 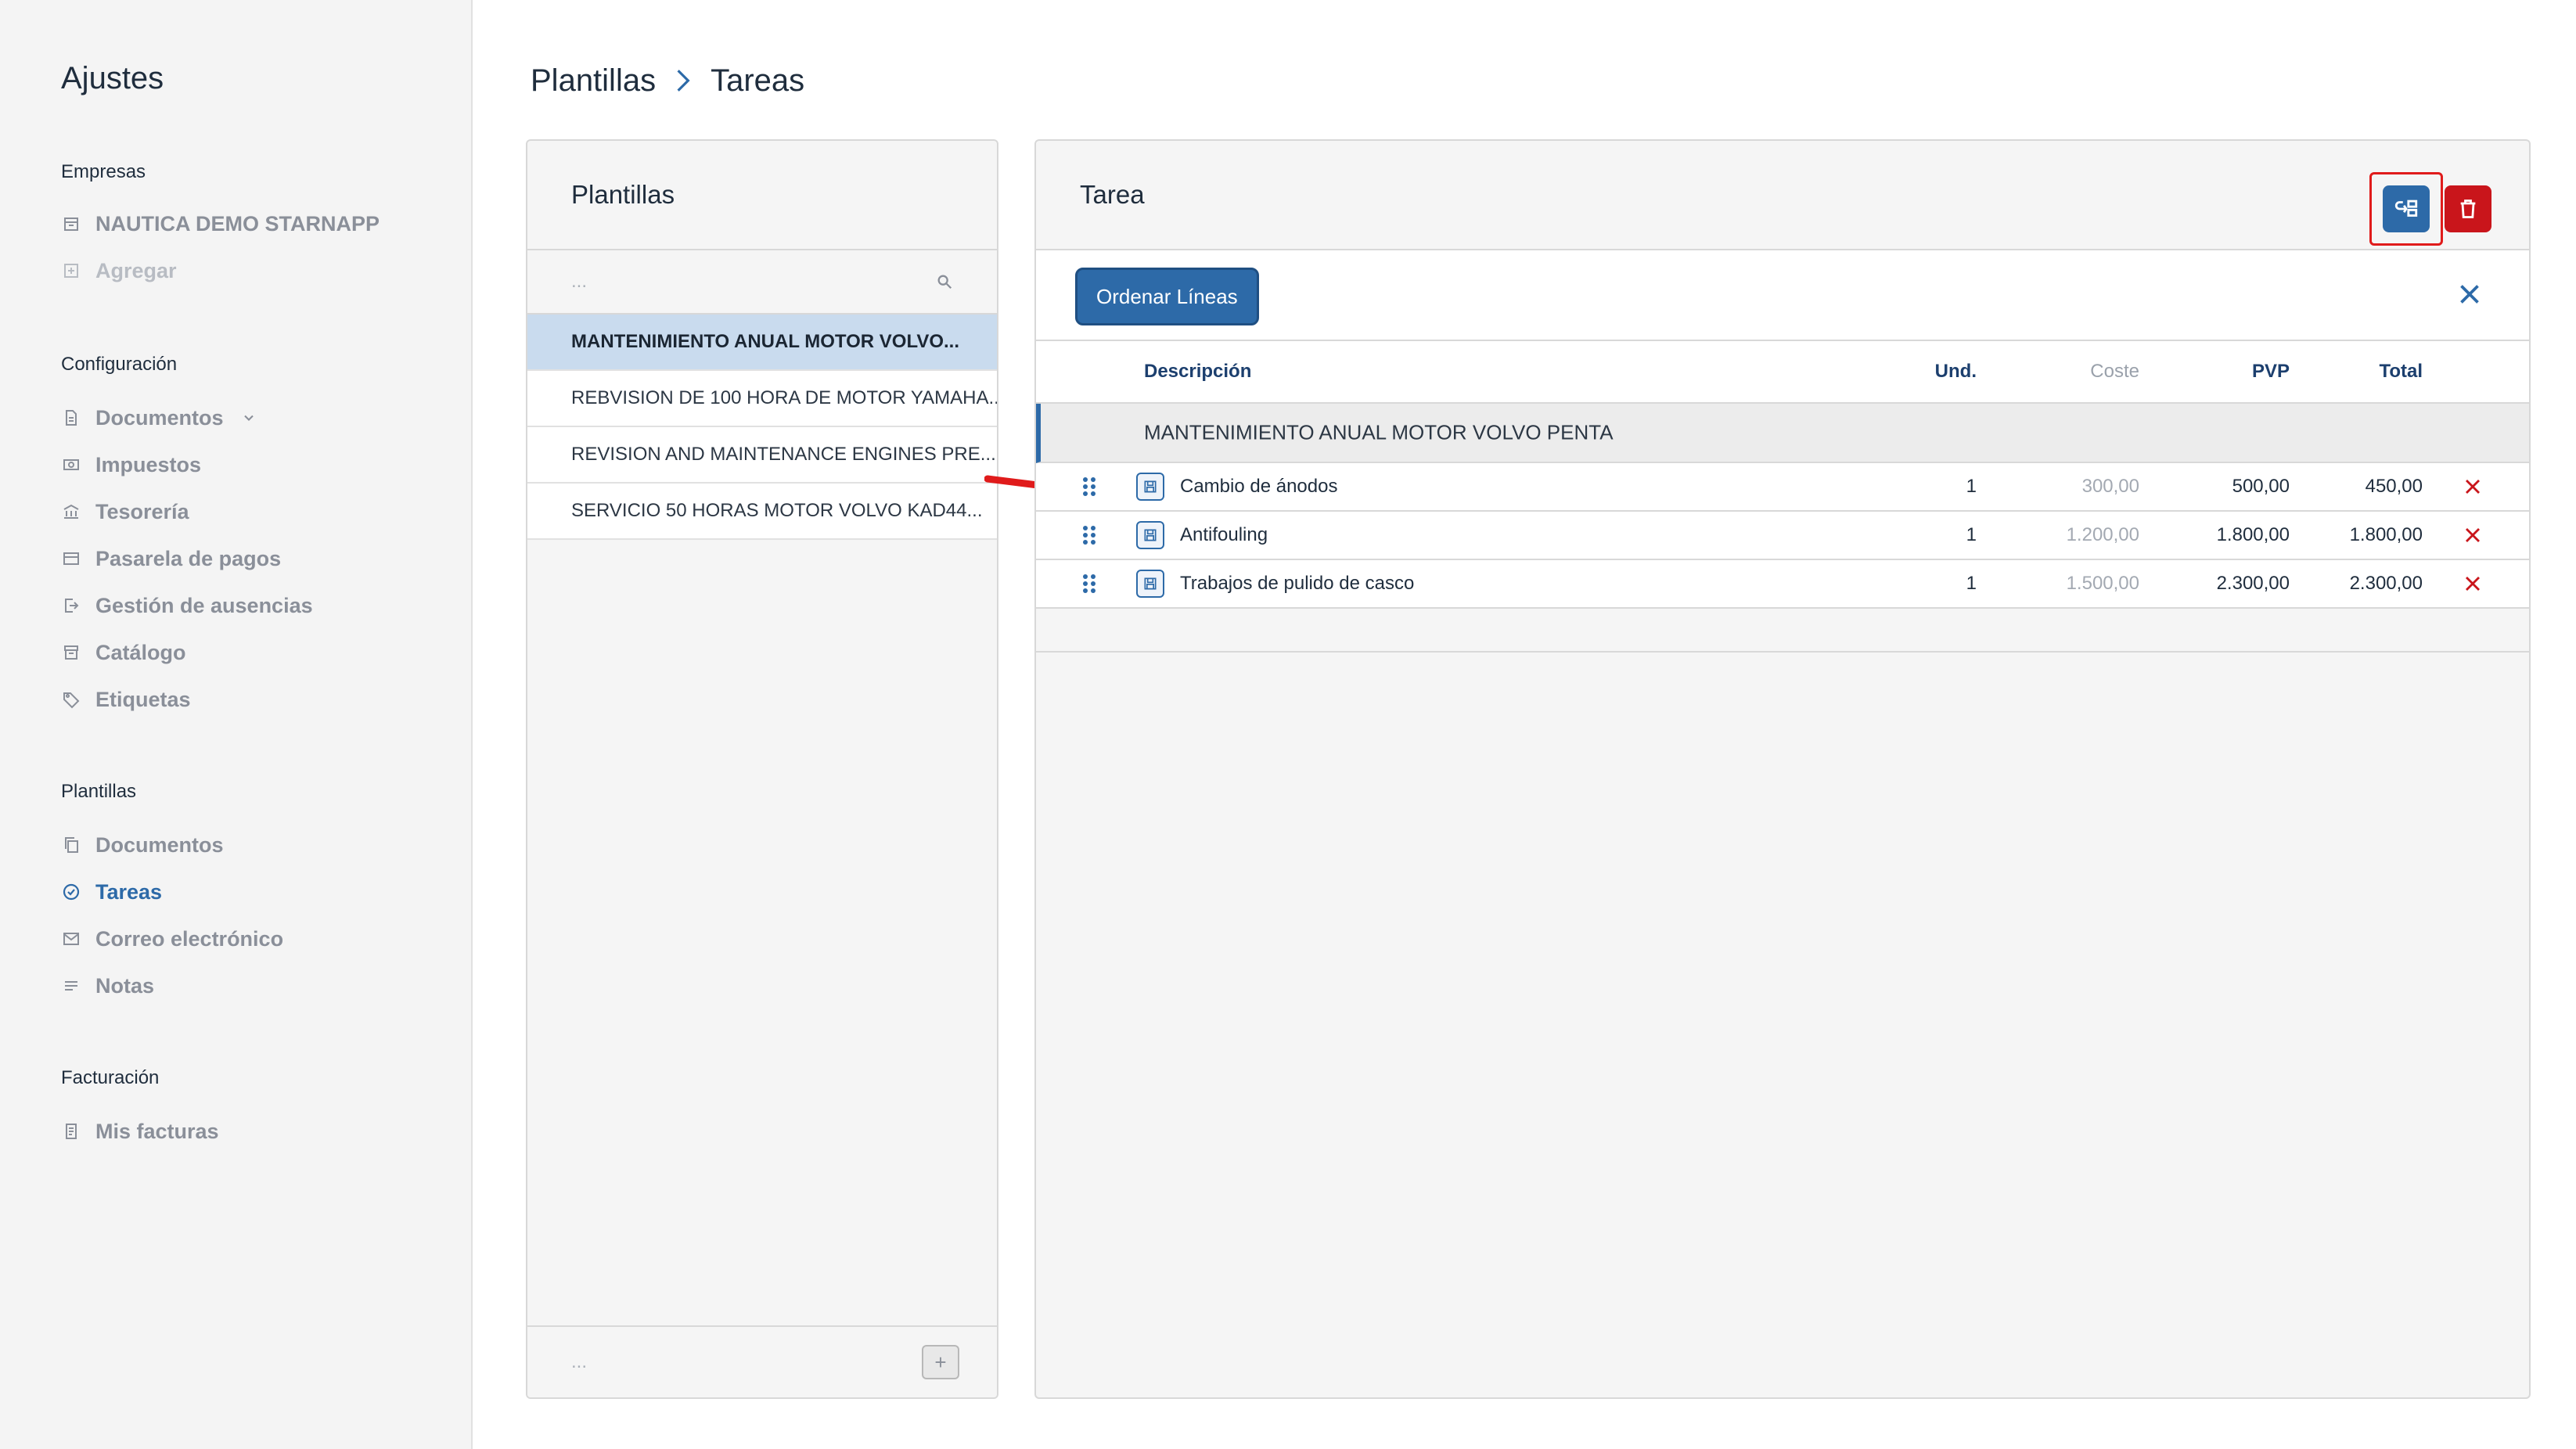 What do you see at coordinates (1782, 295) in the screenshot?
I see `task-toolbar: Ordenar Líneas` at bounding box center [1782, 295].